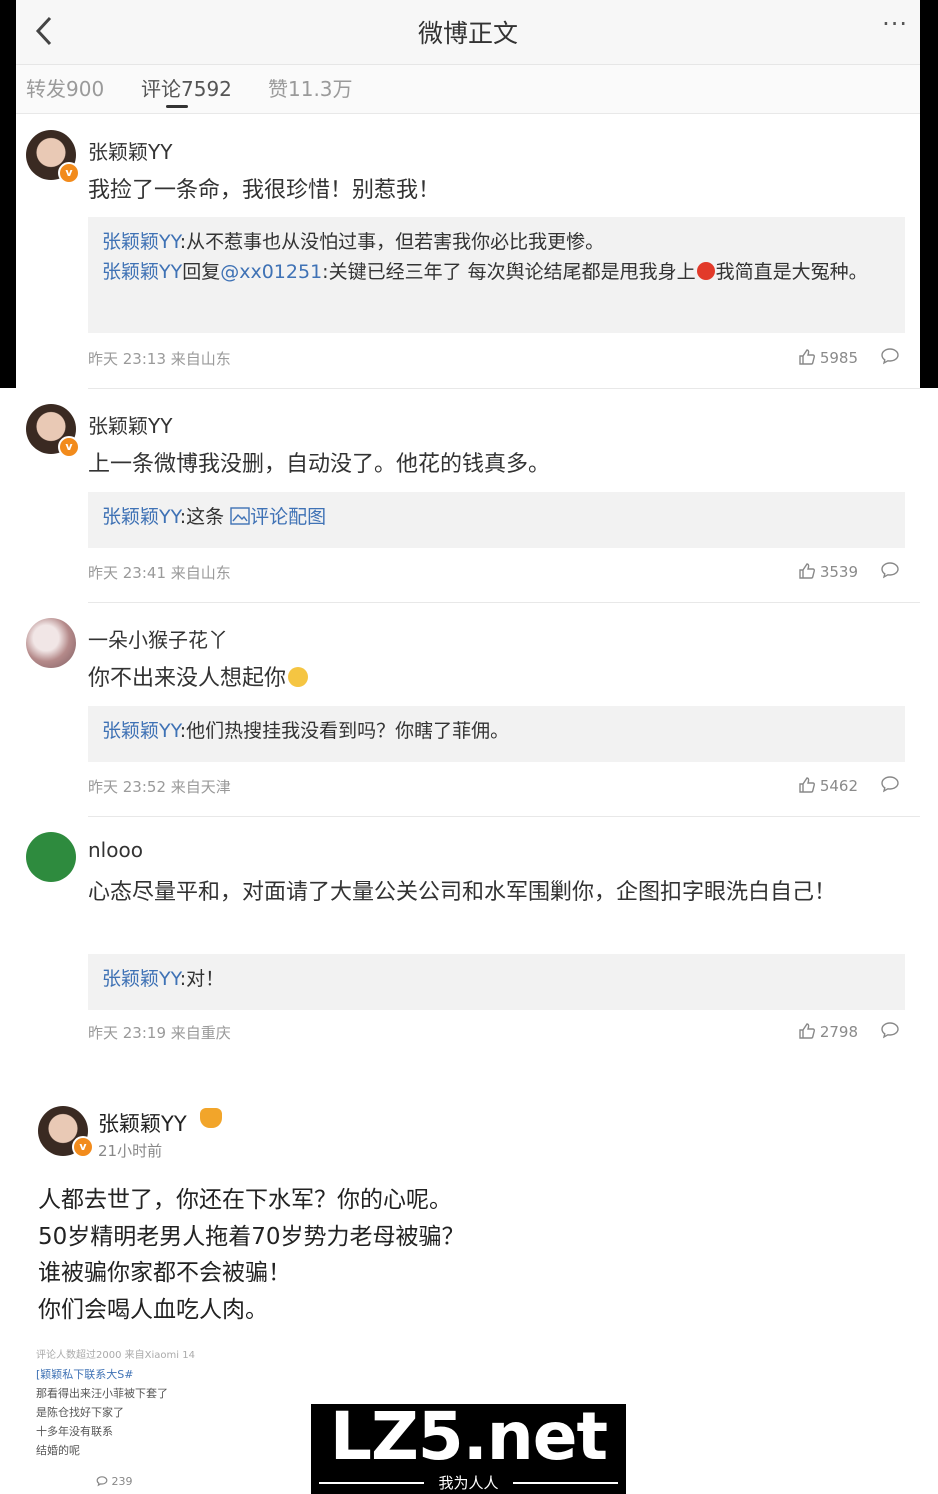 This screenshot has height=1494, width=938. I want to click on top-navigation-bar: 微博正文 ···, so click(468, 32).